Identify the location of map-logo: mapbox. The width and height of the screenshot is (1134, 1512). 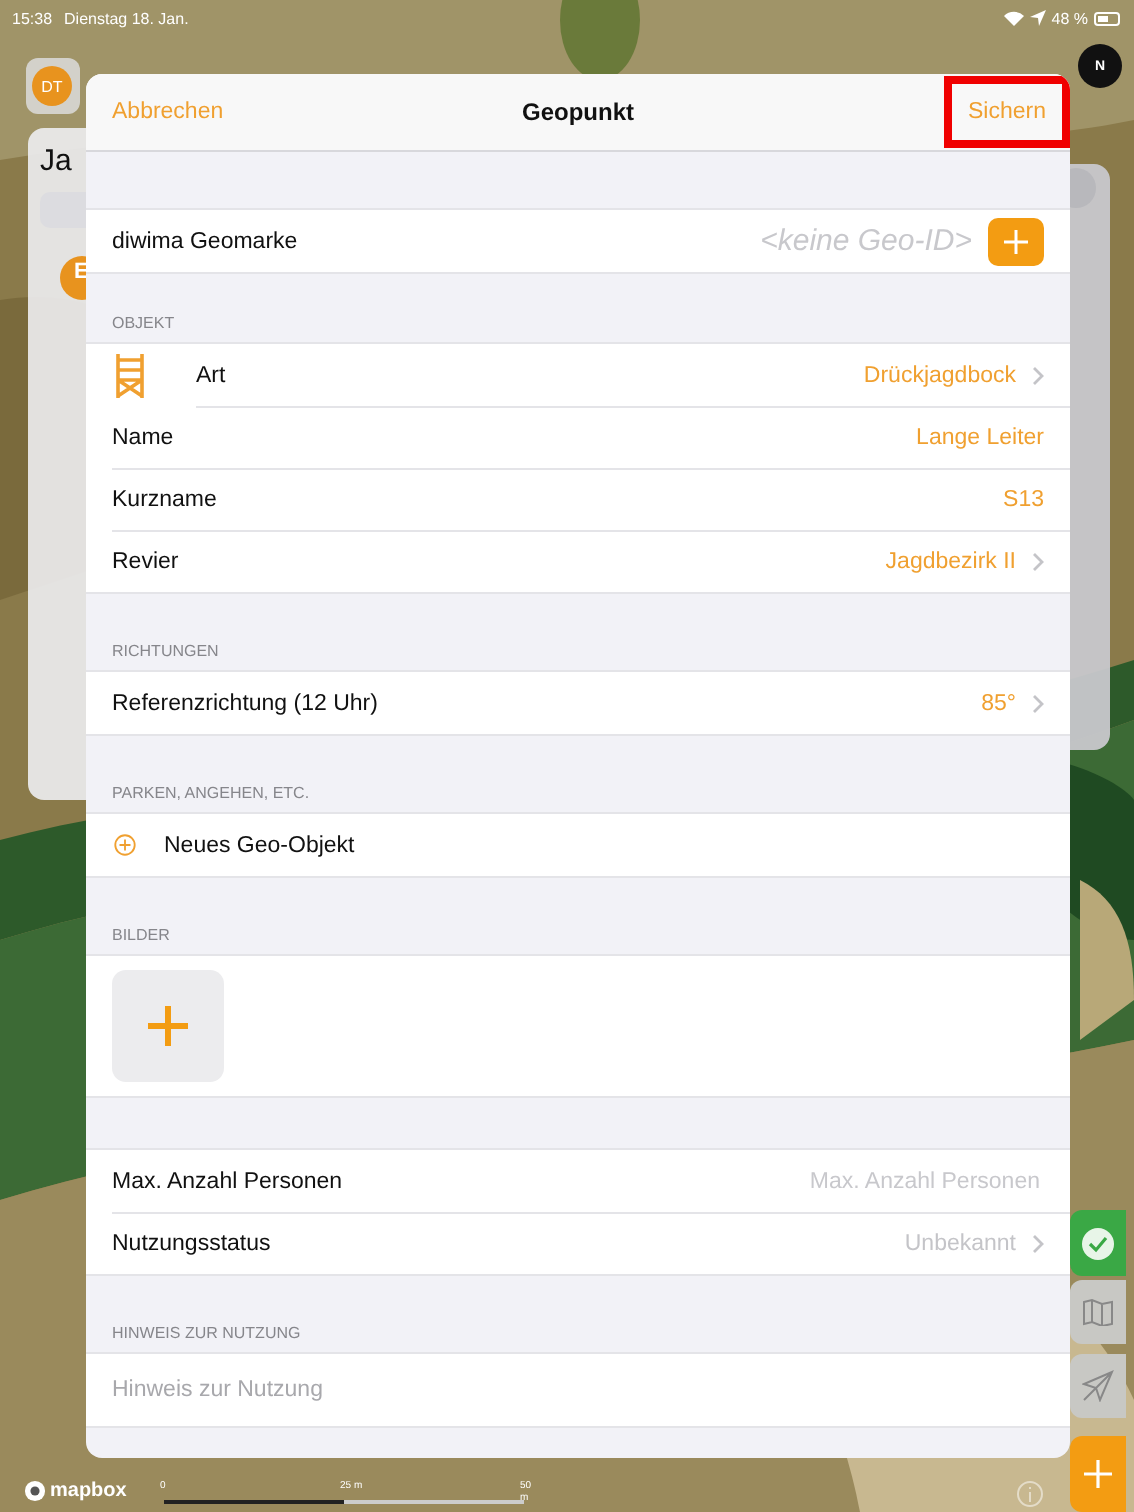
(75, 1491).